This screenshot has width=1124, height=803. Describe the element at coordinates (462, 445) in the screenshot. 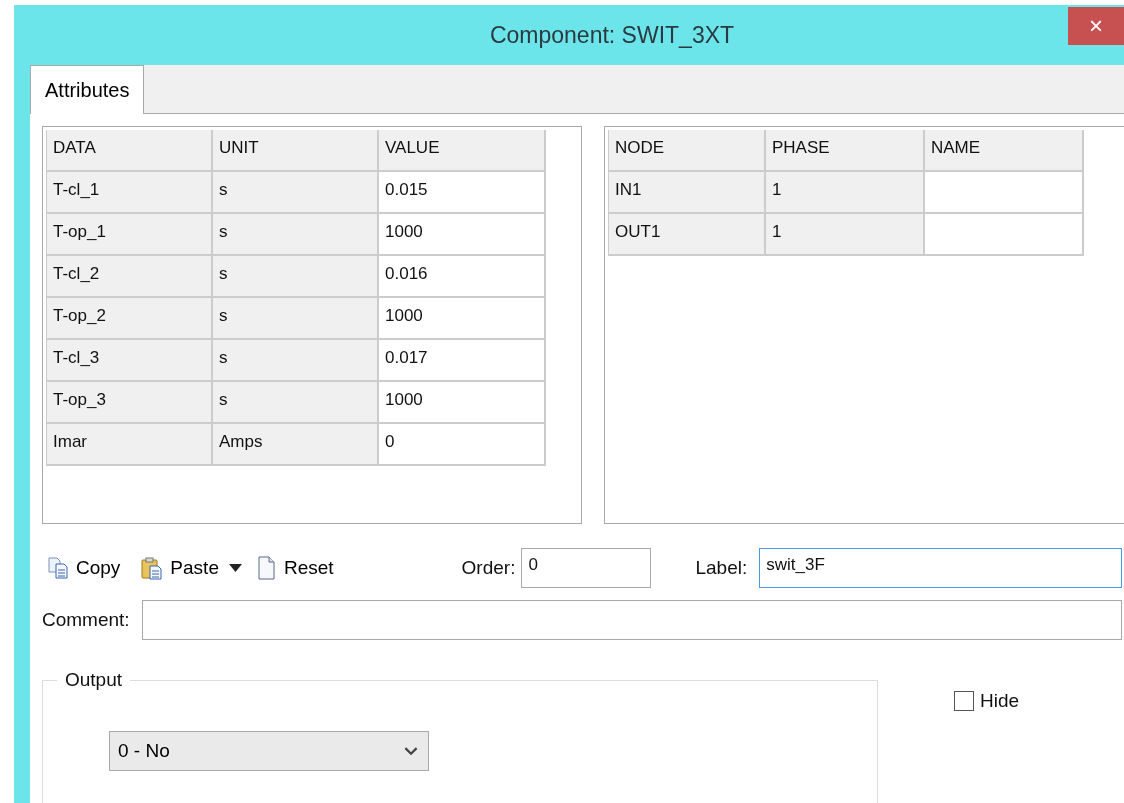

I see `table-cell: 0` at that location.